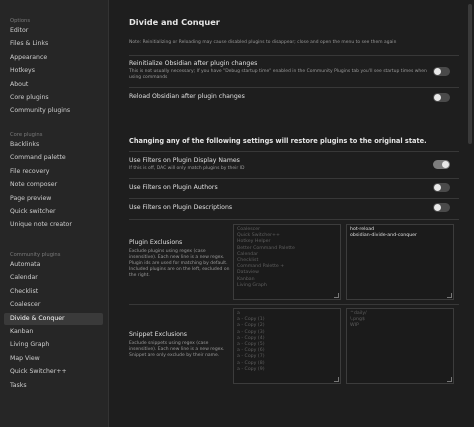 This screenshot has height=427, width=474. I want to click on sidebar-item-quick-switcher: Quick Switcher++, so click(53, 372).